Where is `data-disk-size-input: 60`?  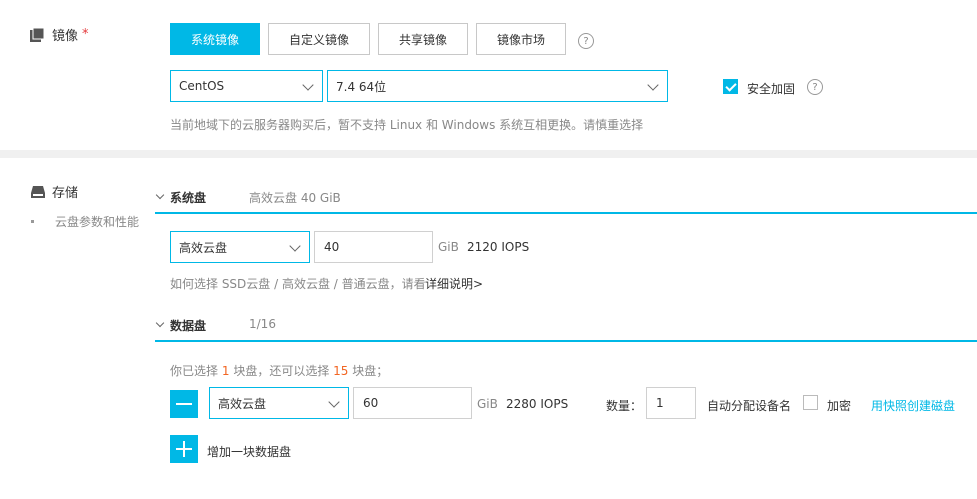 data-disk-size-input: 60 is located at coordinates (412, 403).